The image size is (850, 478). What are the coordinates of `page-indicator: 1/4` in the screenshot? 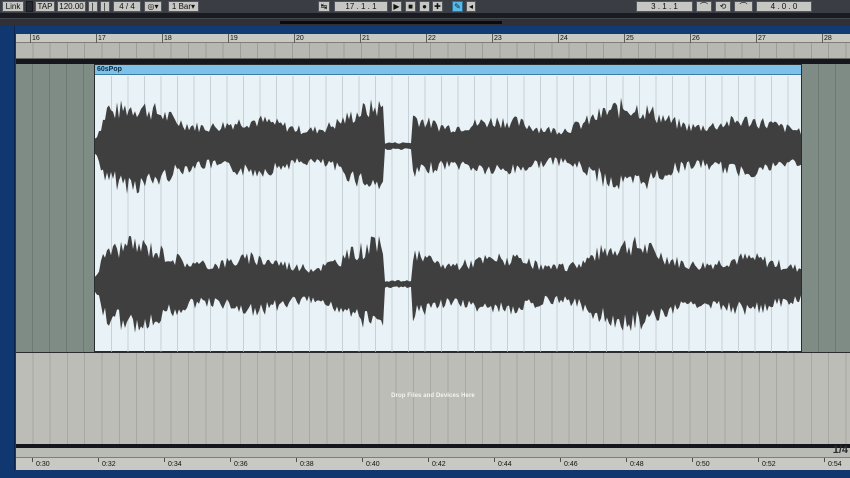 It's located at (840, 450).